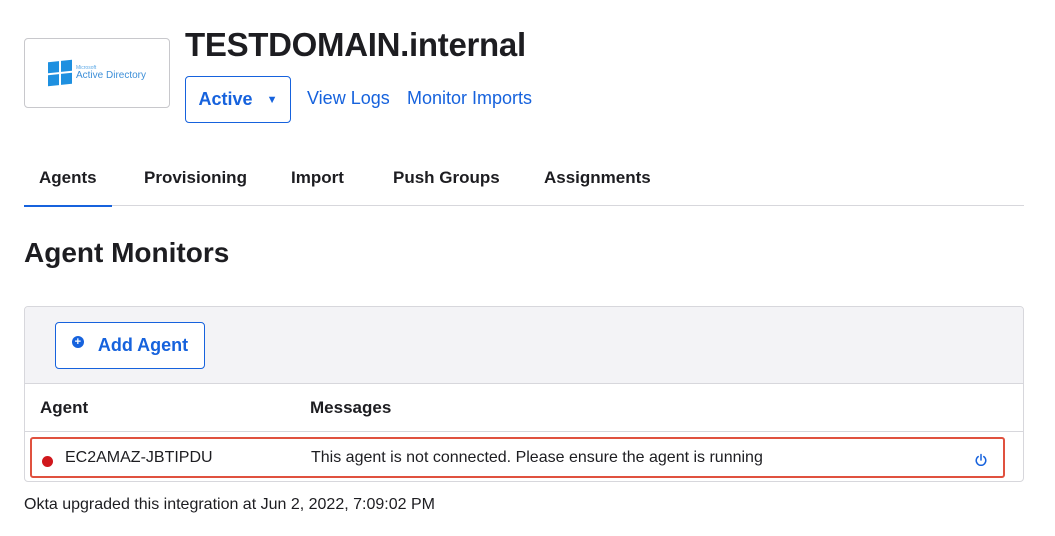 This screenshot has height=536, width=1055. What do you see at coordinates (195, 186) in the screenshot?
I see `tab-provisioning: Provisioning` at bounding box center [195, 186].